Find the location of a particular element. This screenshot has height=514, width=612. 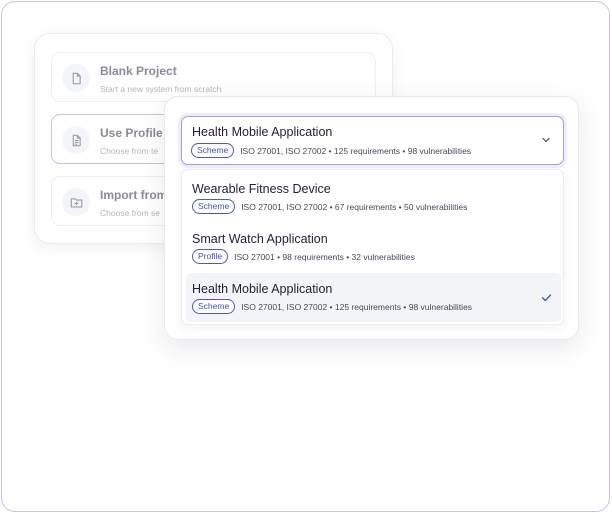

menu-item-title: Health Mobile Application is located at coordinates (262, 289).